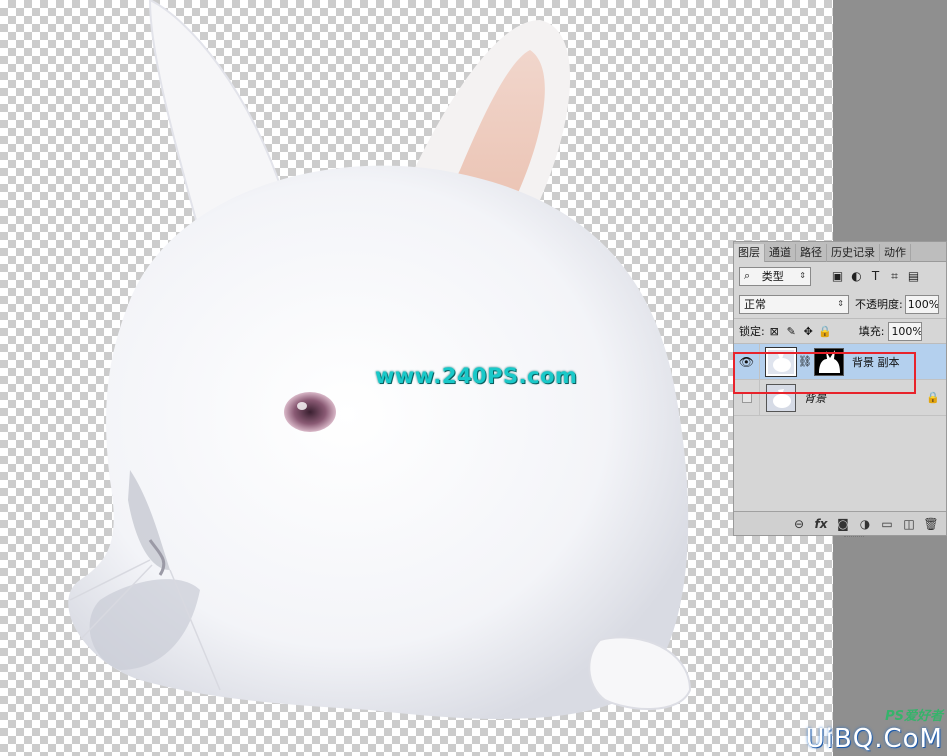  Describe the element at coordinates (752, 331) in the screenshot. I see `lock-label: 锁定:` at that location.